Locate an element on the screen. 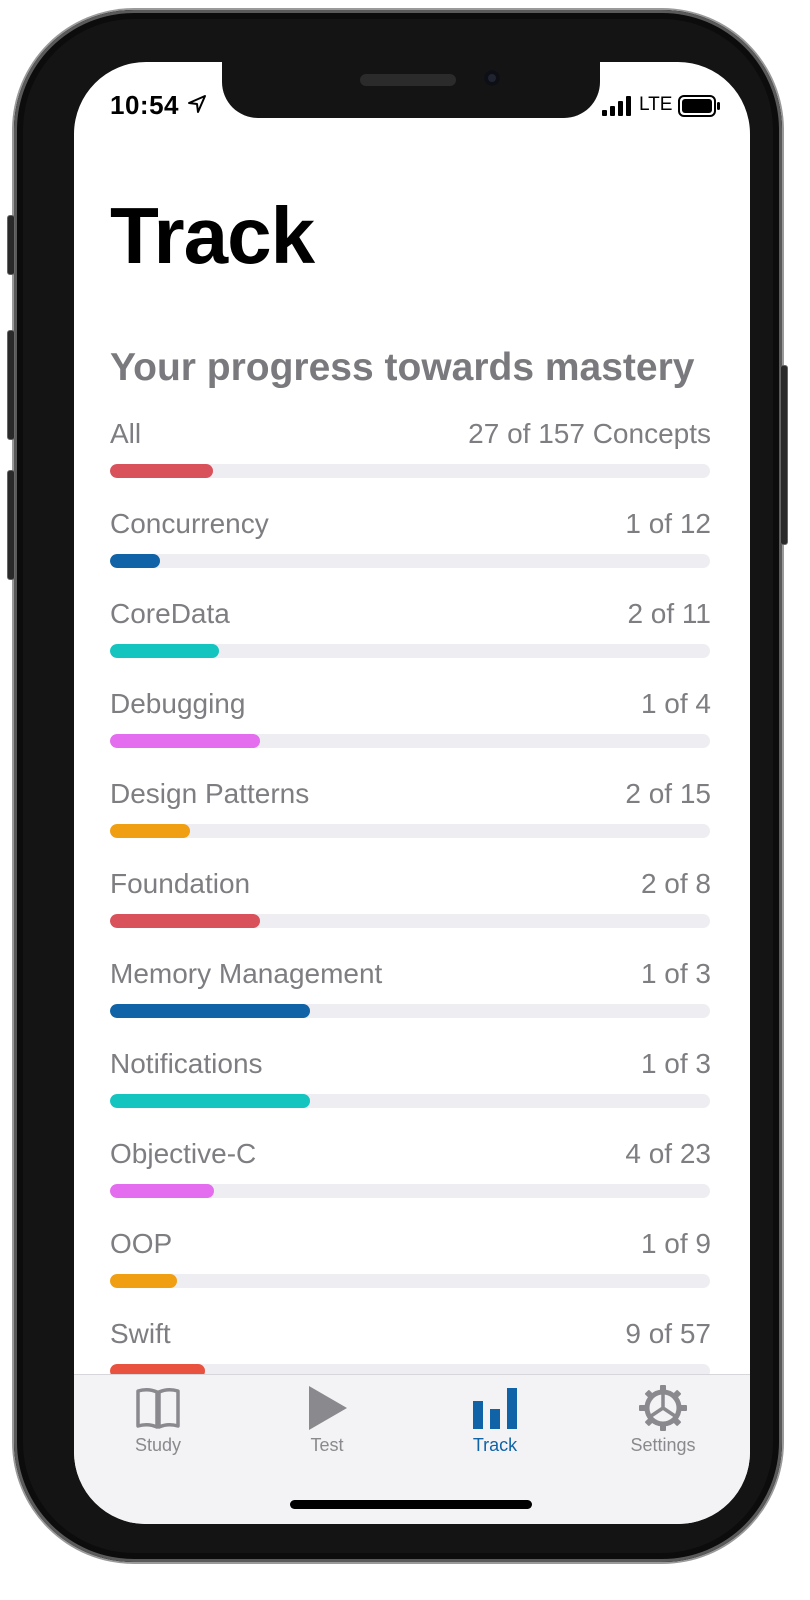 This screenshot has height=1600, width=810. cellular-signal-icon is located at coordinates (616, 106).